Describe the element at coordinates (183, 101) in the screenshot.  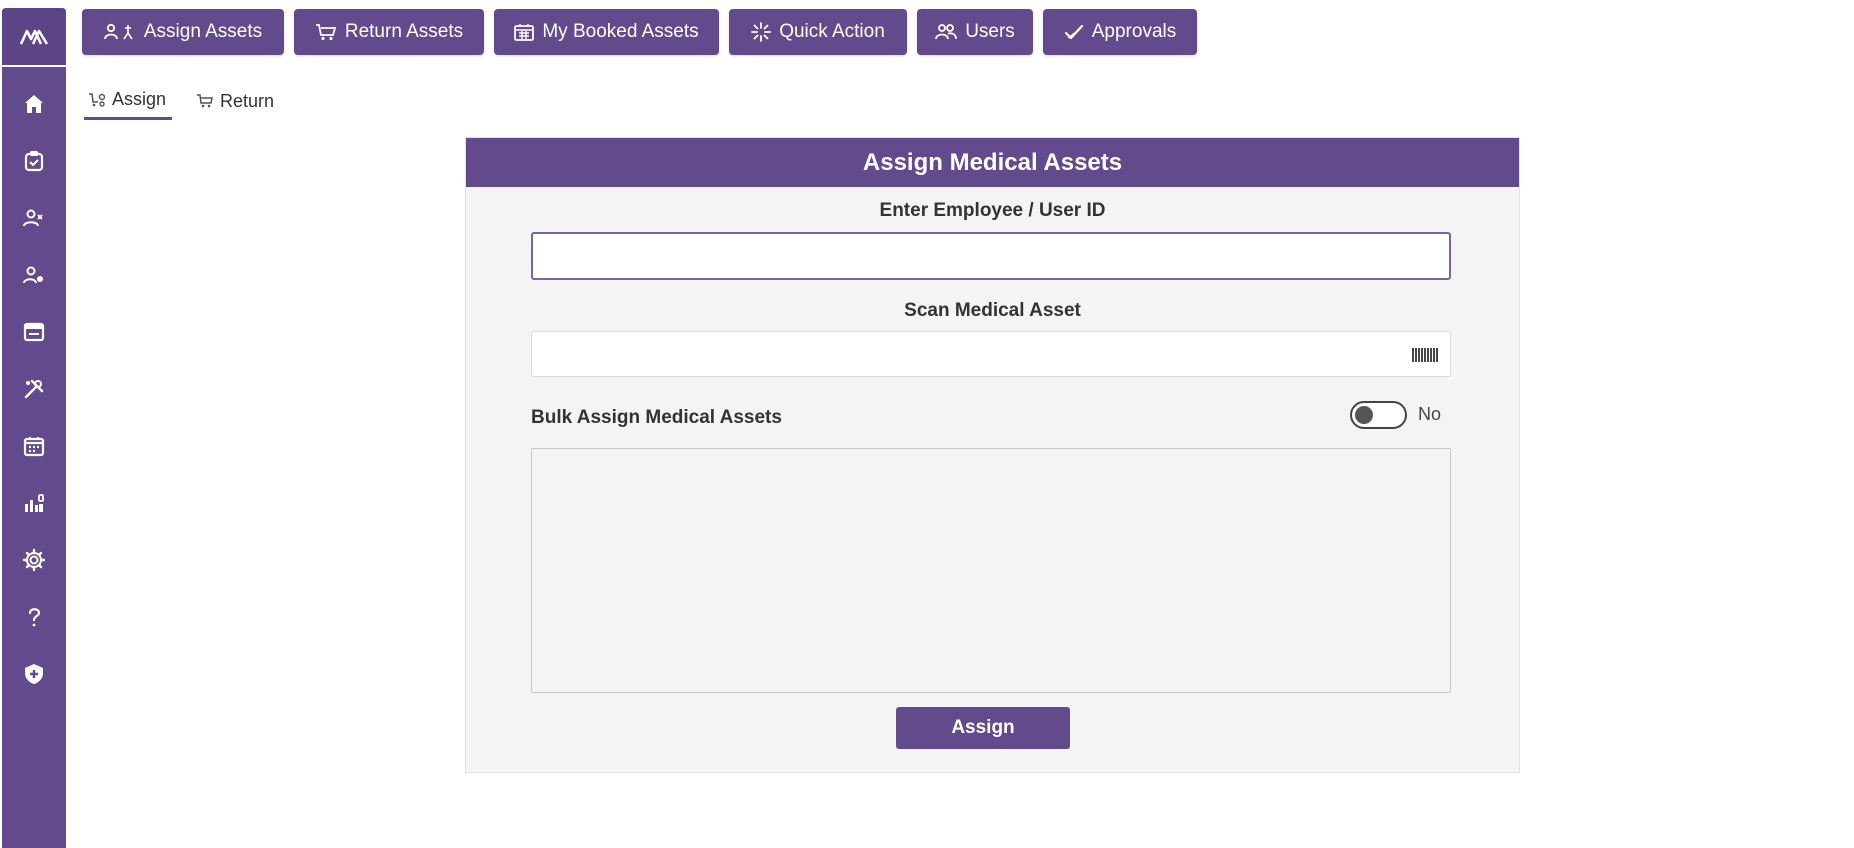
I see `sub-tabs: Assign Return` at that location.